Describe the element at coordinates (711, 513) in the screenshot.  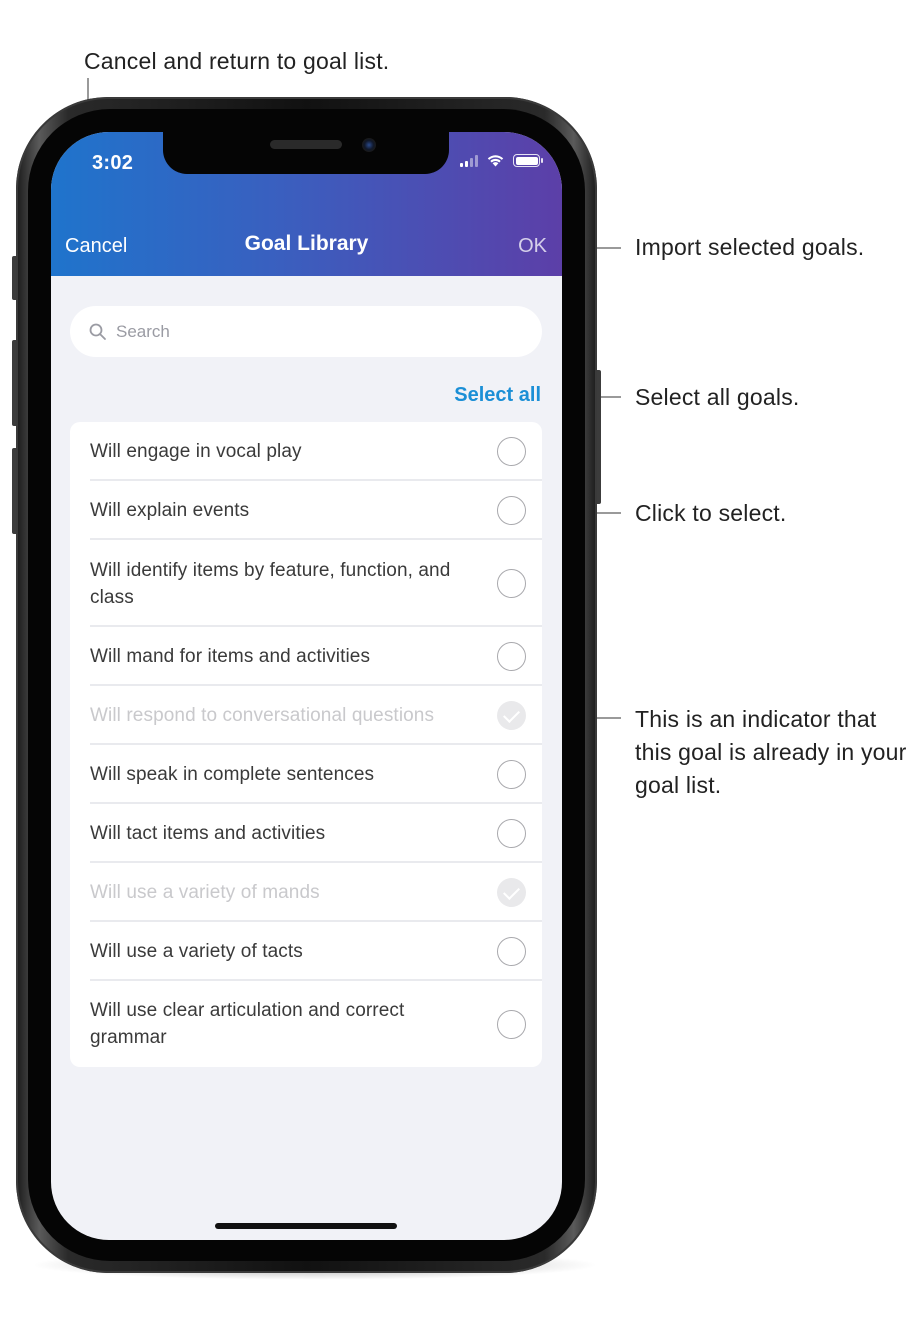
I see `annotation-click-select: Click to select.` at that location.